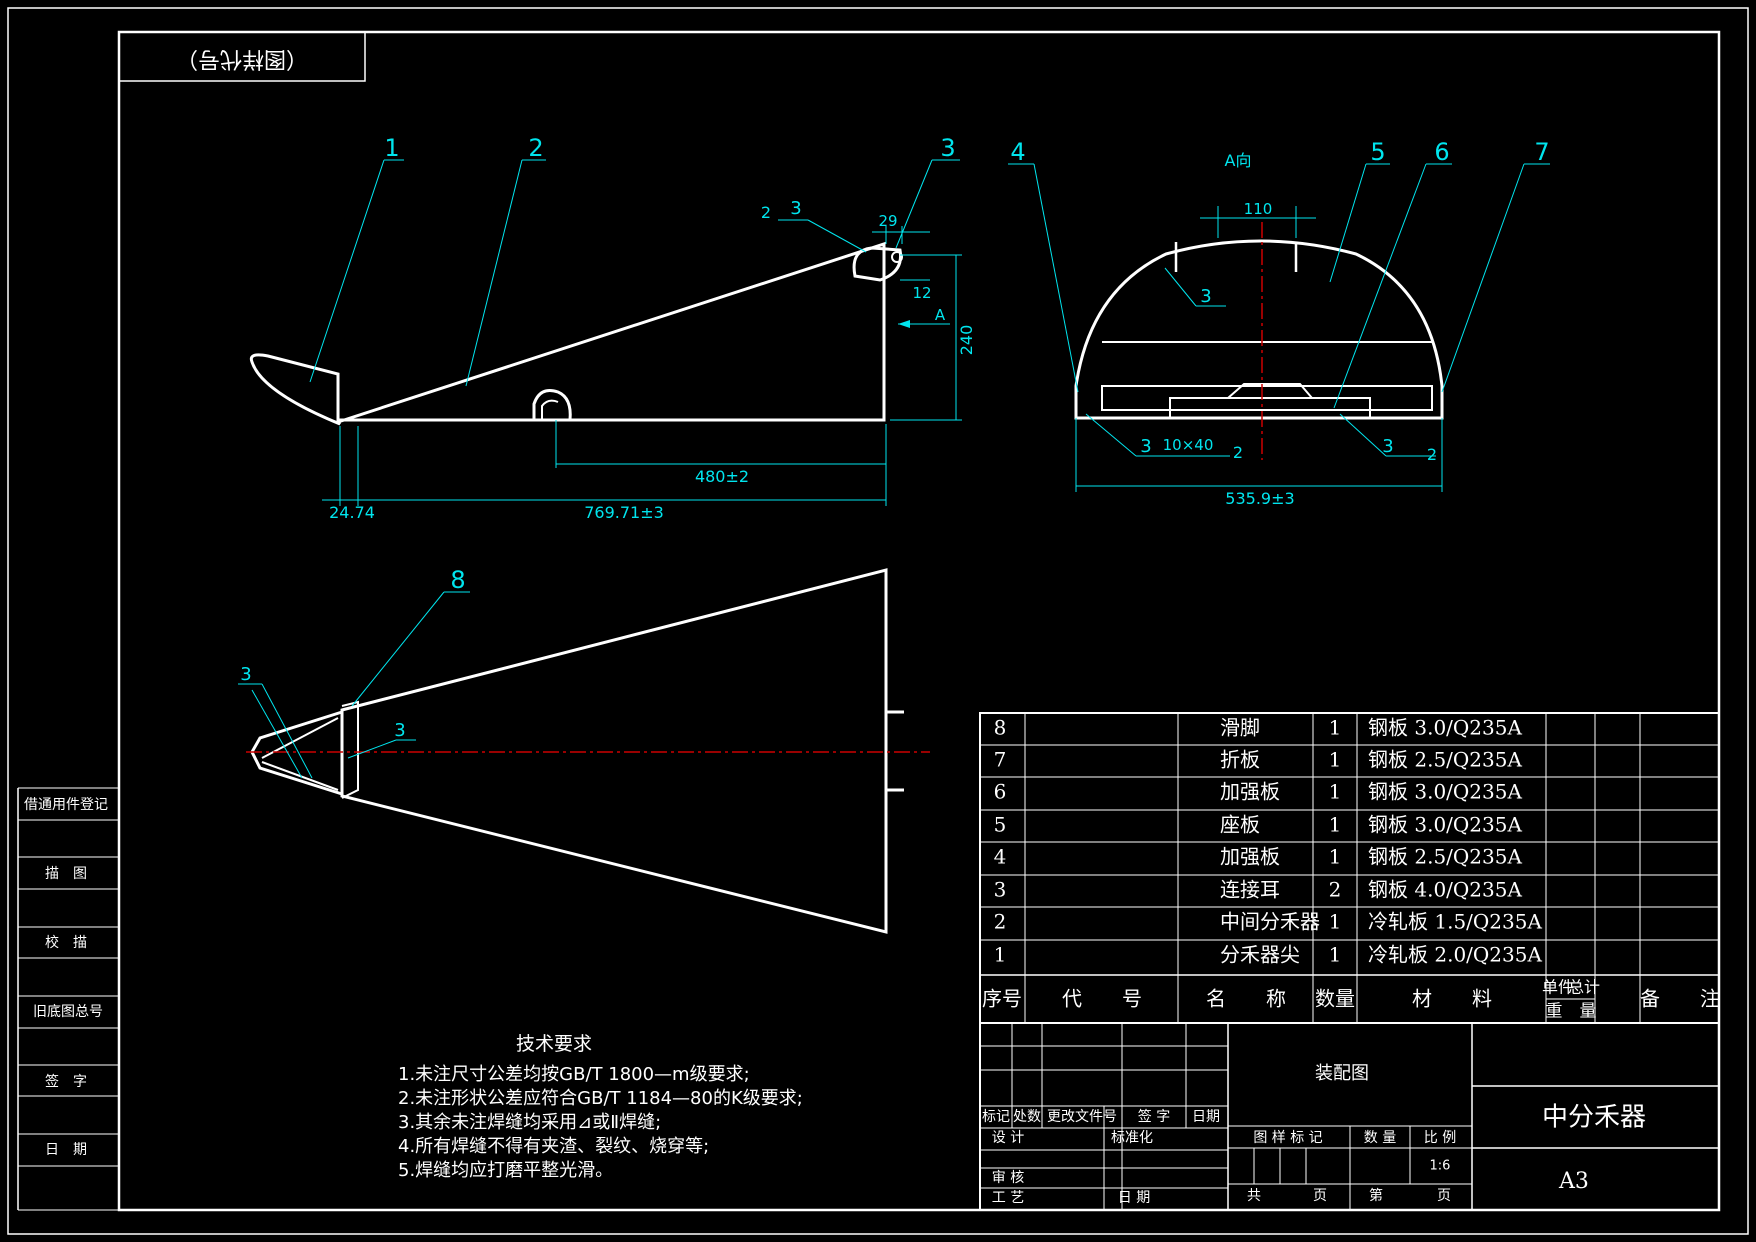 Image resolution: width=1756 pixels, height=1242 pixels. What do you see at coordinates (1102, 999) in the screenshot?
I see `bom-header-code: 代 号` at bounding box center [1102, 999].